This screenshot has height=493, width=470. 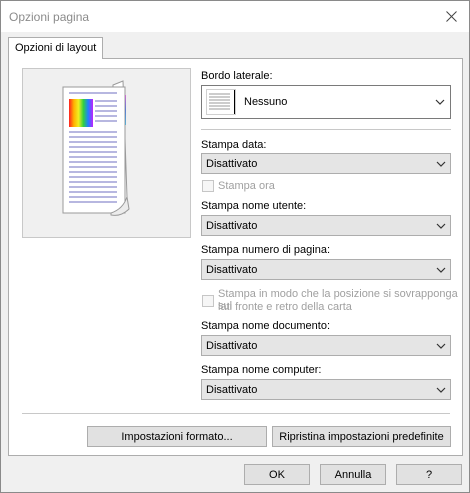 What do you see at coordinates (326, 389) in the screenshot?
I see `print-computer-name-select: Disattivato` at bounding box center [326, 389].